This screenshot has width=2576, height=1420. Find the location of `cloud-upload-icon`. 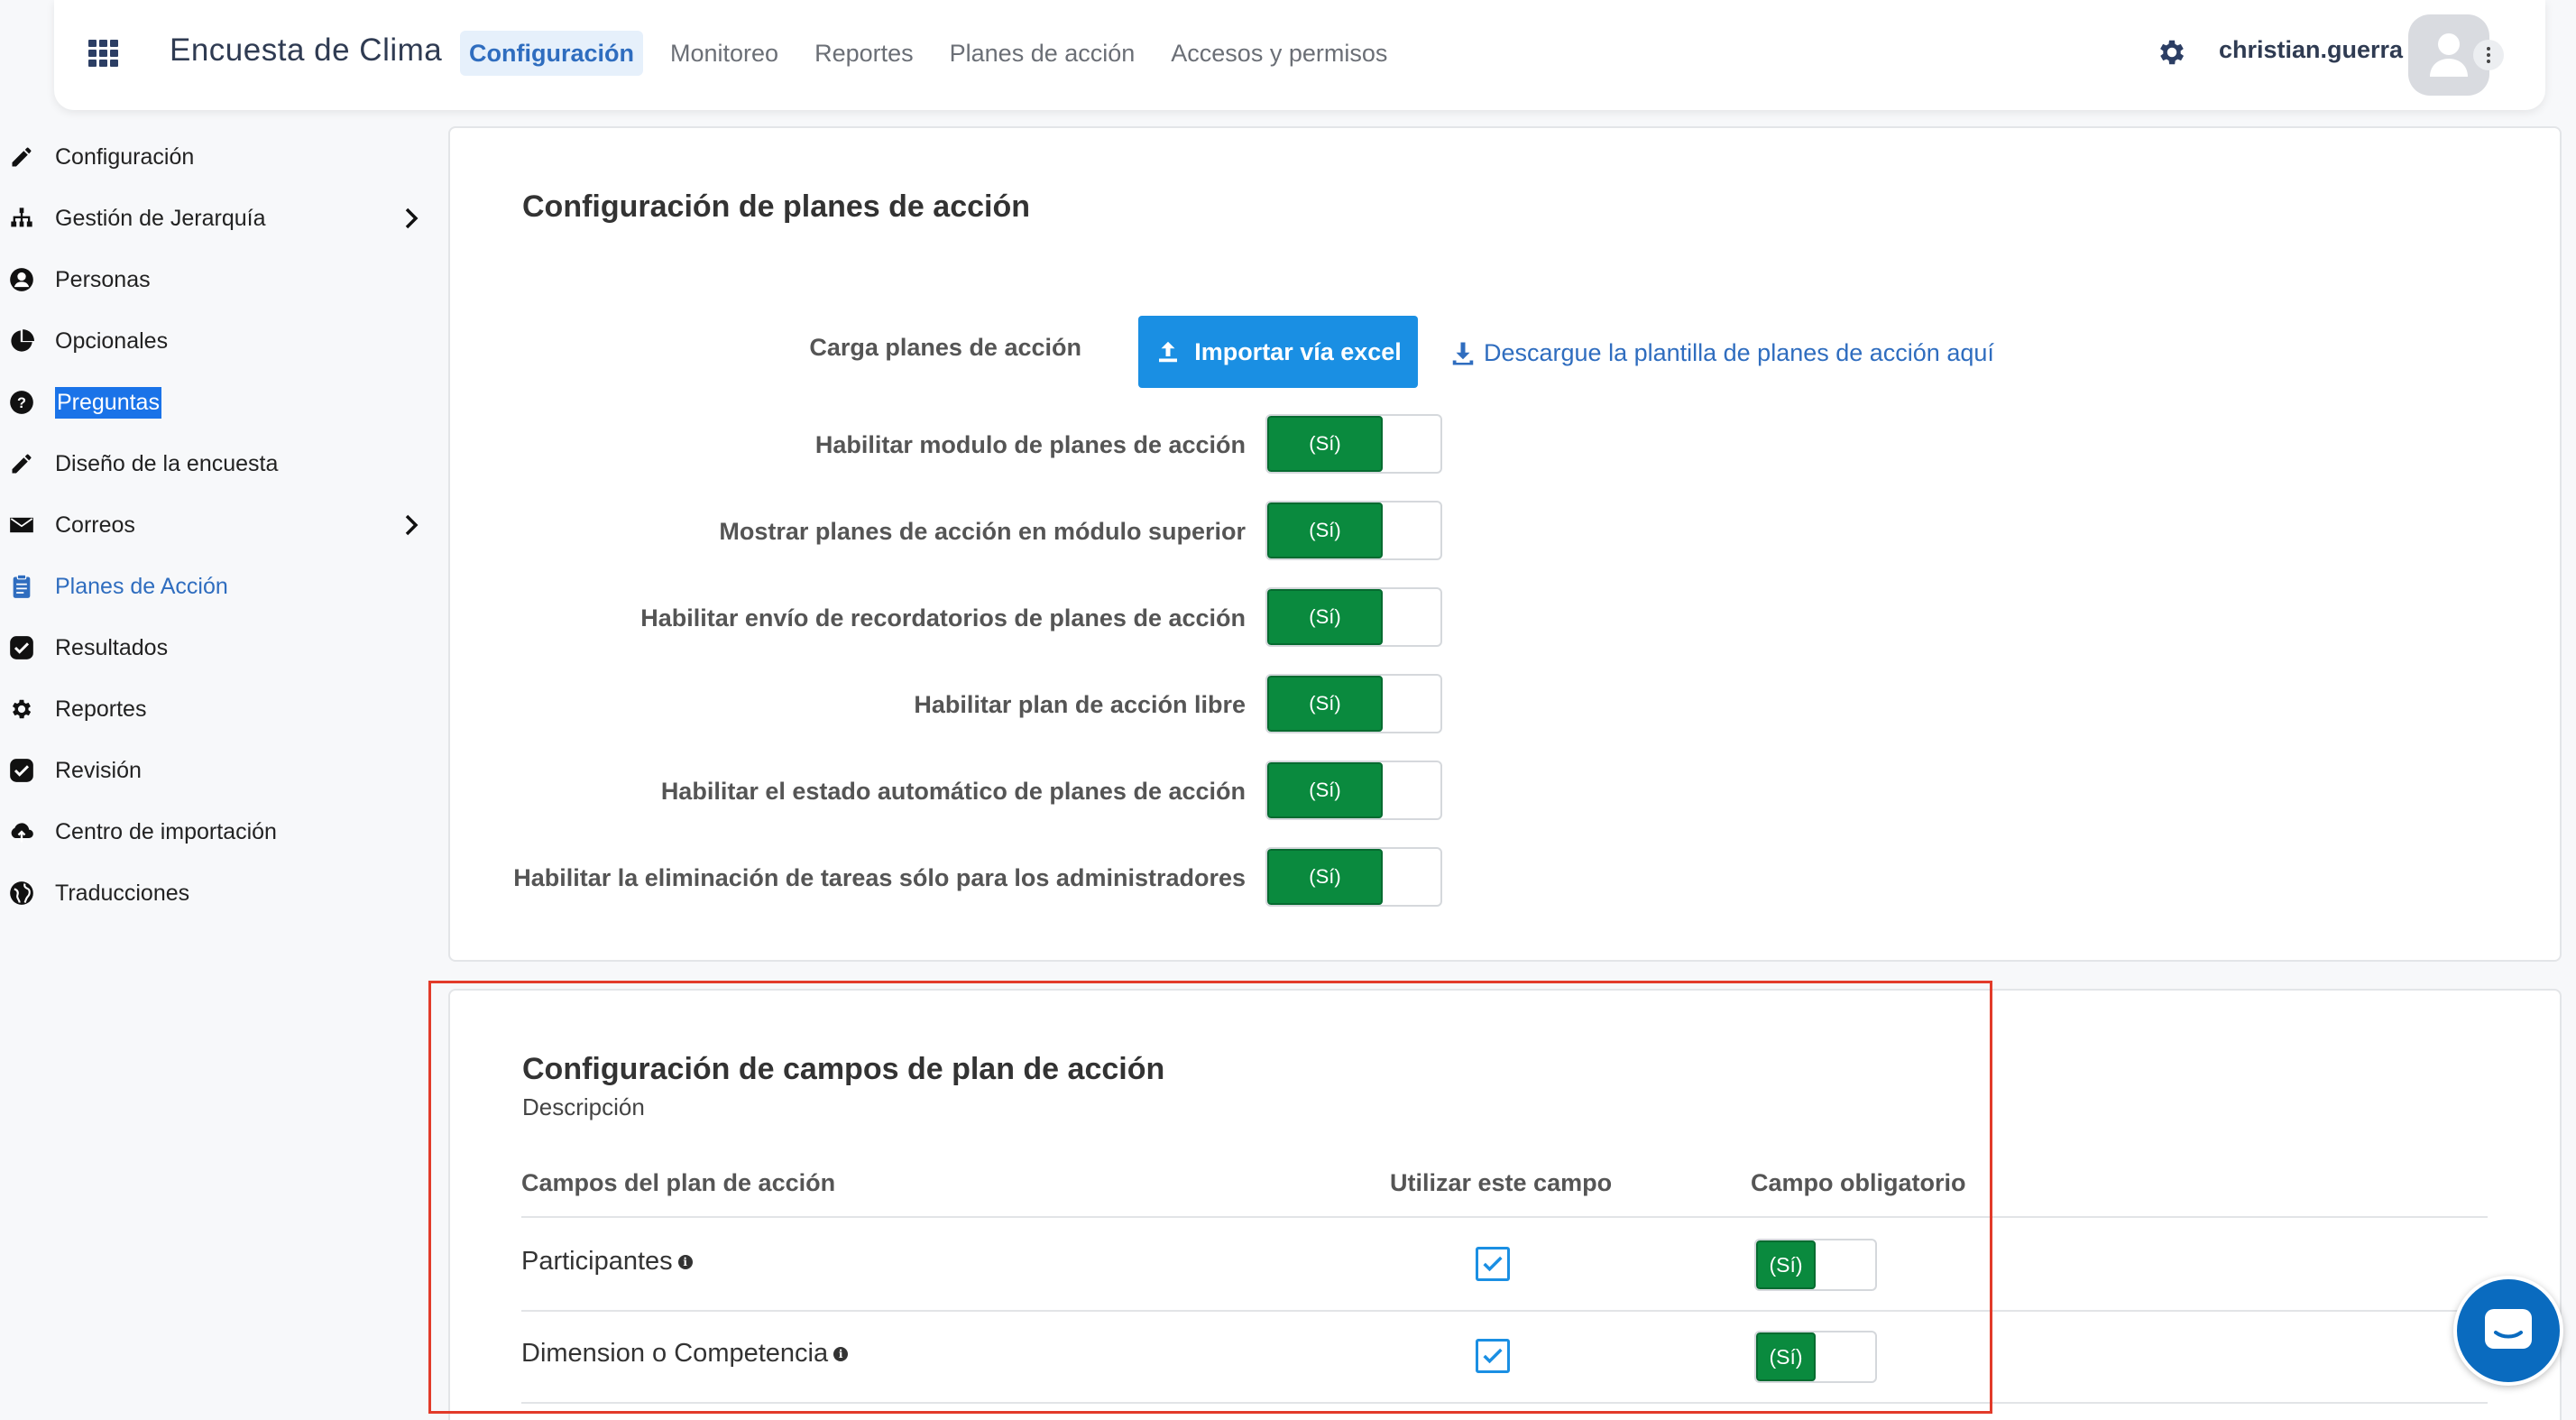

cloud-upload-icon is located at coordinates (22, 833).